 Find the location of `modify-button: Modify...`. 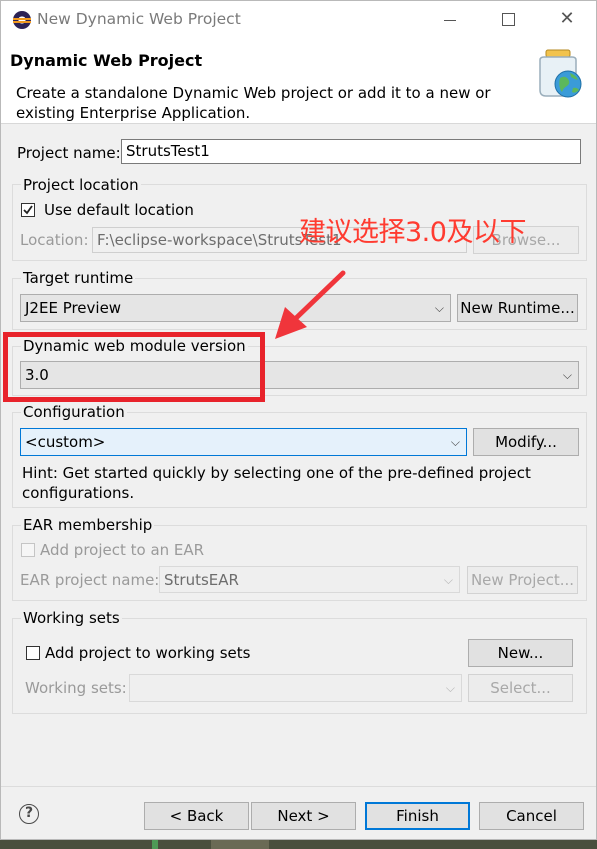

modify-button: Modify... is located at coordinates (526, 442).